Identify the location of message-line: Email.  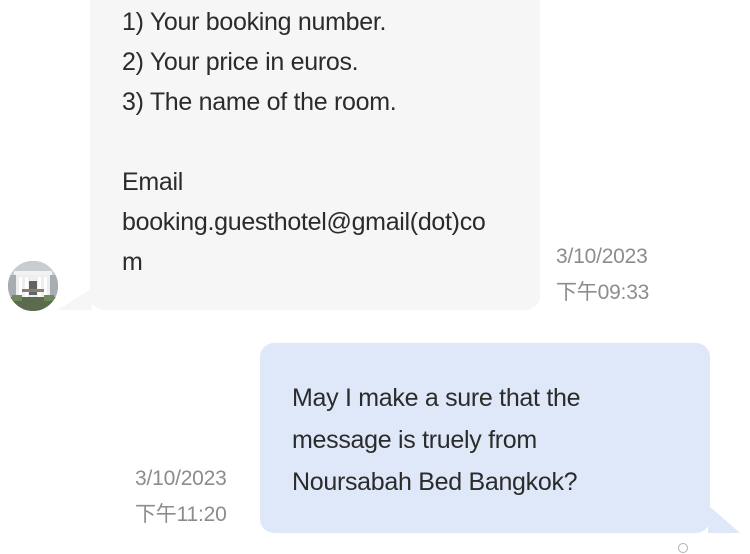
(153, 182).